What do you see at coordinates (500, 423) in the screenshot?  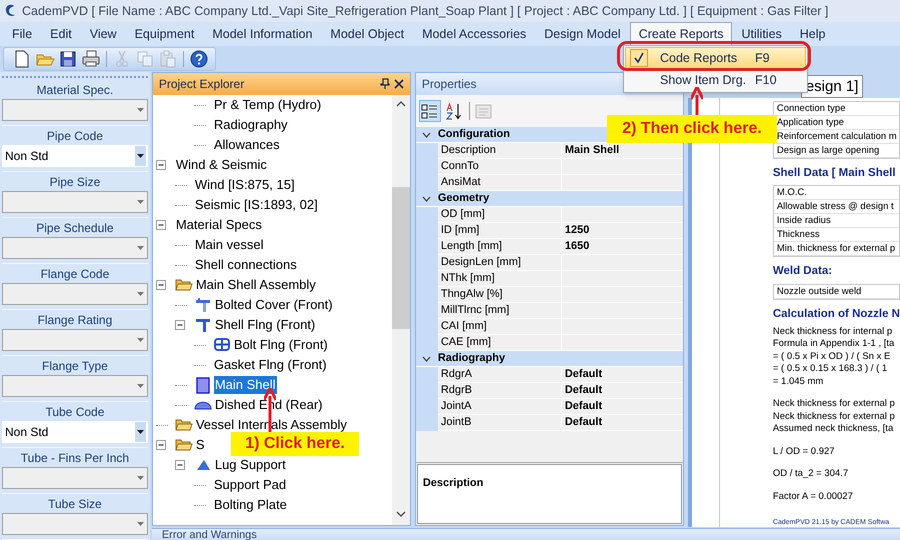 I see `property-name: JointB` at bounding box center [500, 423].